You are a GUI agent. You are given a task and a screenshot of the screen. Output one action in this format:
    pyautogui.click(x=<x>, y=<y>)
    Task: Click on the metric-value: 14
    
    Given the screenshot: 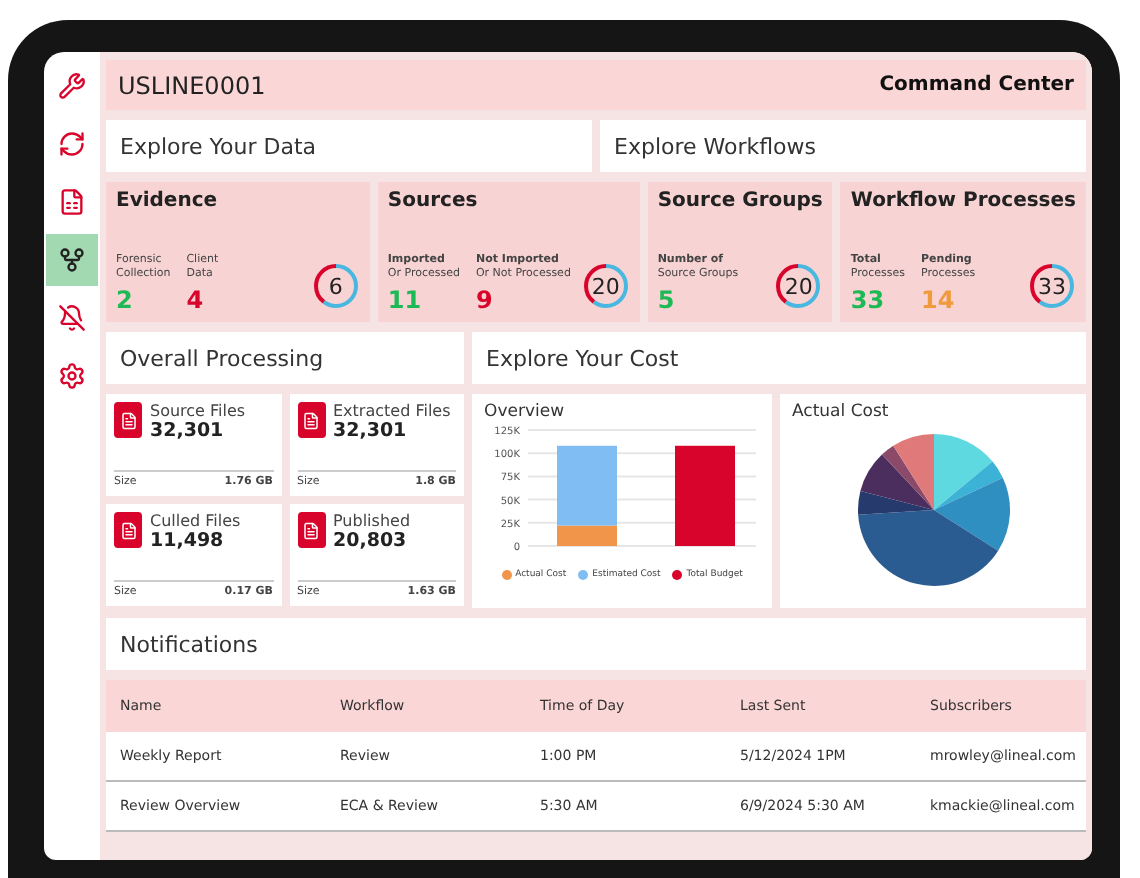 What is the action you would take?
    pyautogui.click(x=939, y=300)
    